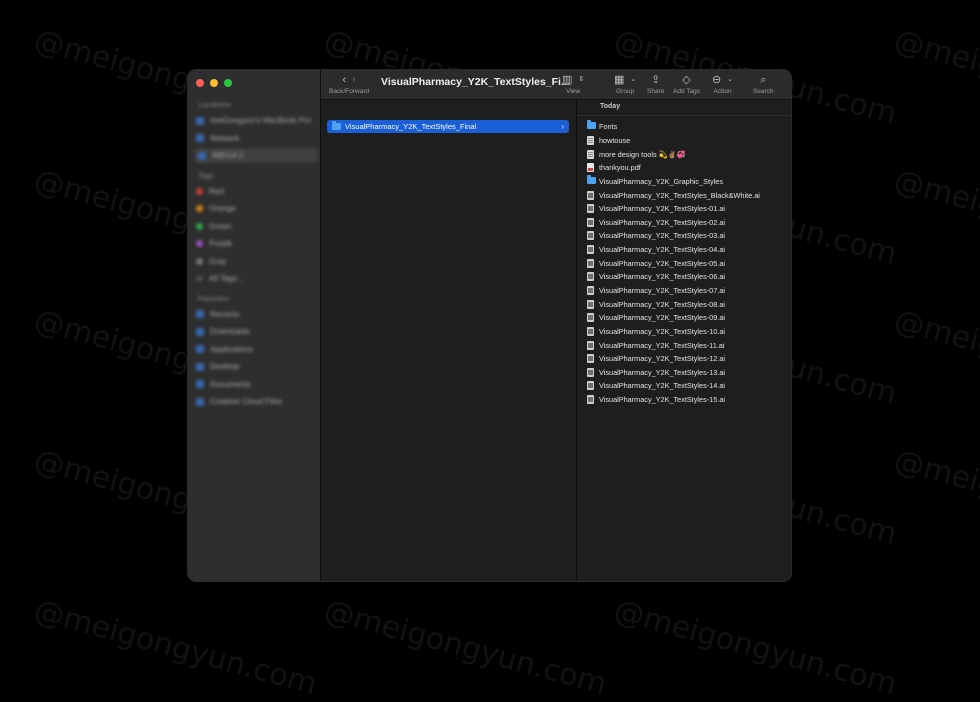 This screenshot has height=702, width=980. I want to click on file-row: VisualPharmacy_Y2K_Graphic_Styles, so click(673, 181).